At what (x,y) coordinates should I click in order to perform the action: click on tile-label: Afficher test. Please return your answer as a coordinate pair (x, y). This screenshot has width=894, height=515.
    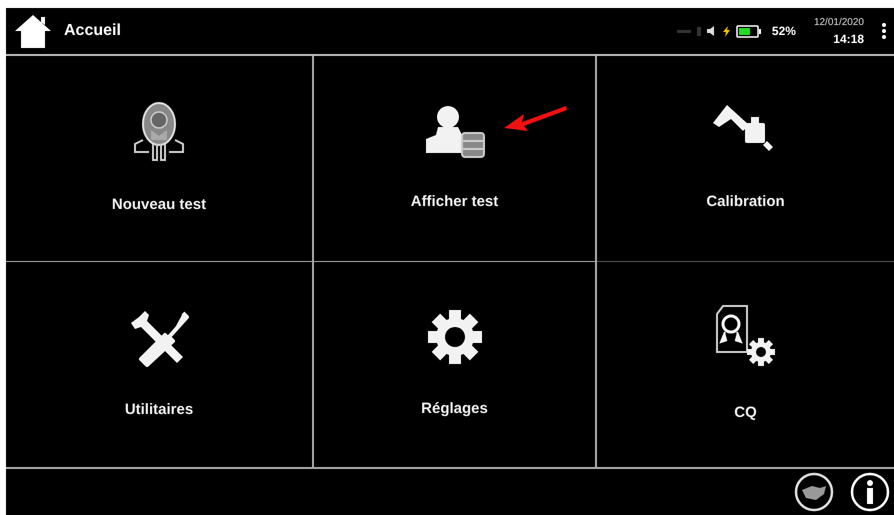
    Looking at the image, I should click on (454, 202).